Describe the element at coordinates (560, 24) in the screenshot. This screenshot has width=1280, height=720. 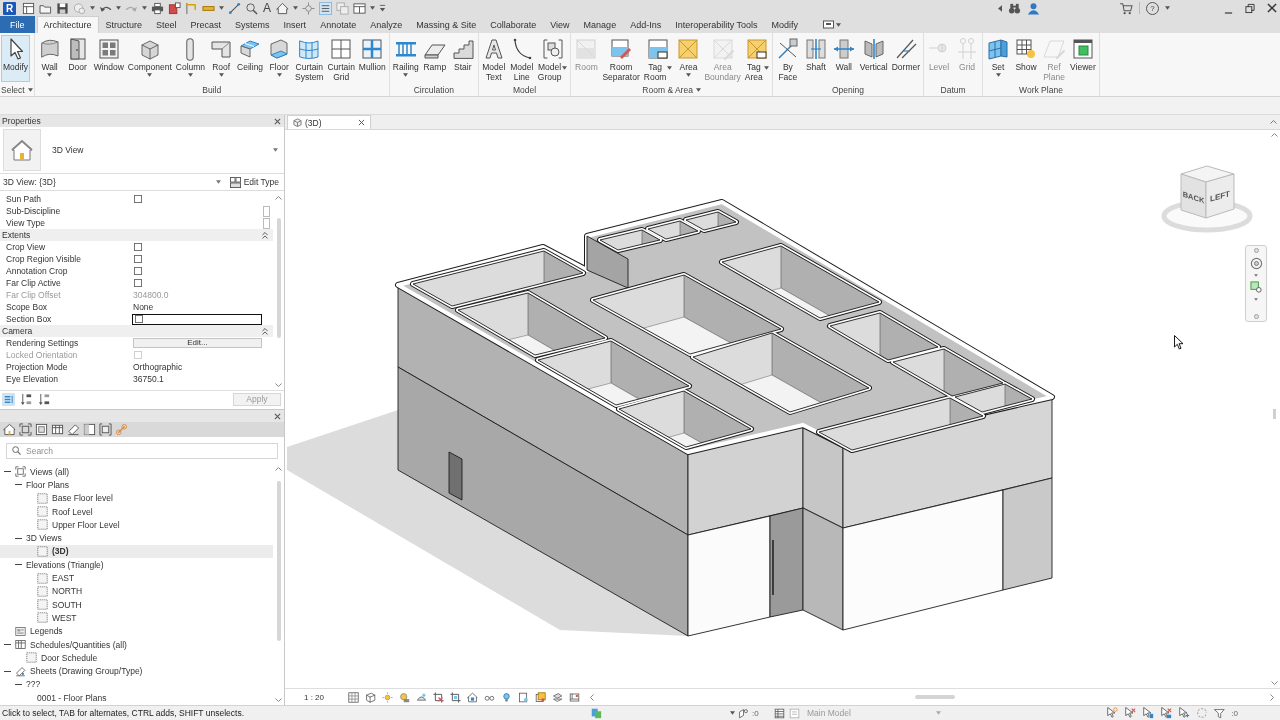
I see `ribbon-tab: View` at that location.